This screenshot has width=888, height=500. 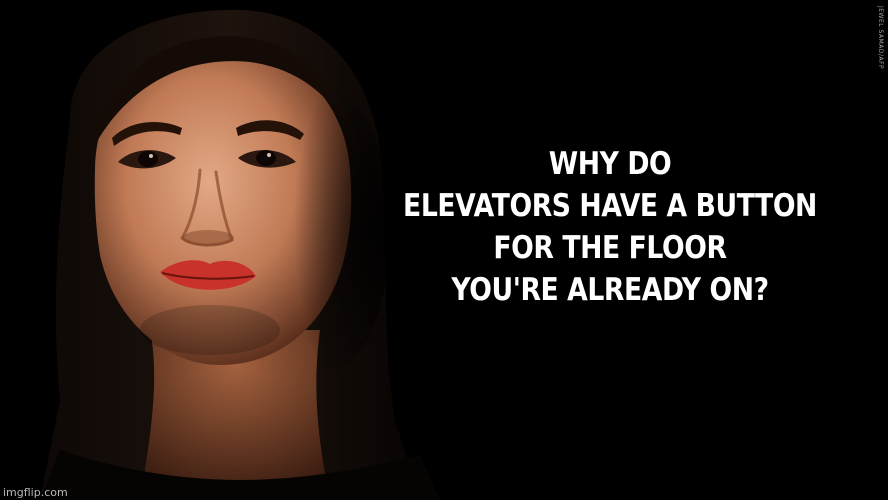 What do you see at coordinates (35, 492) in the screenshot?
I see `imgflip-watermark: imgflip.com` at bounding box center [35, 492].